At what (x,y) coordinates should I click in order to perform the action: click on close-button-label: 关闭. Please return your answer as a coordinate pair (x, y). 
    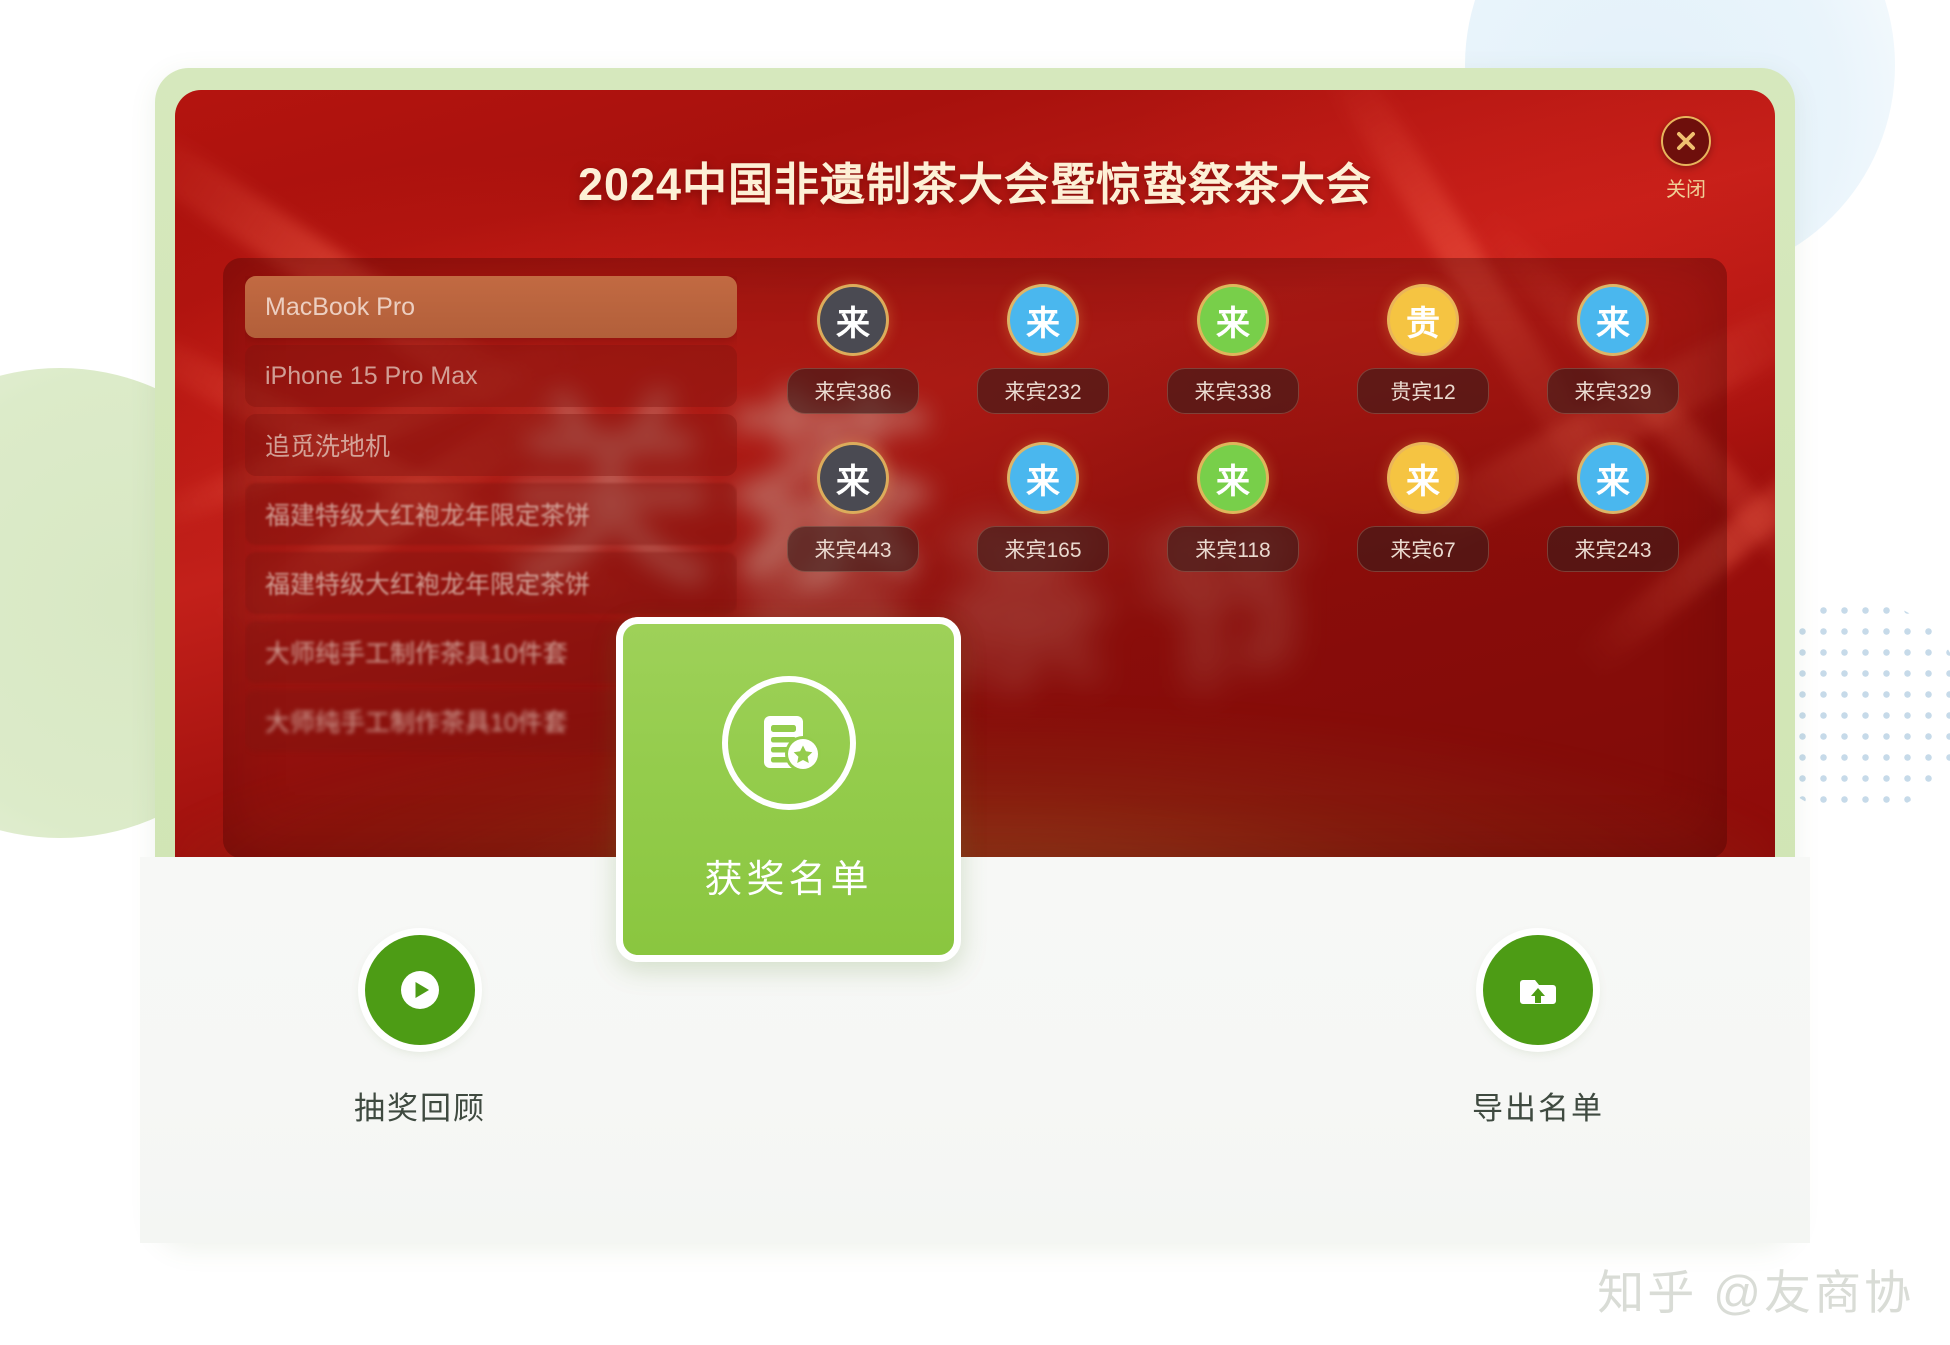
    Looking at the image, I should click on (1686, 190).